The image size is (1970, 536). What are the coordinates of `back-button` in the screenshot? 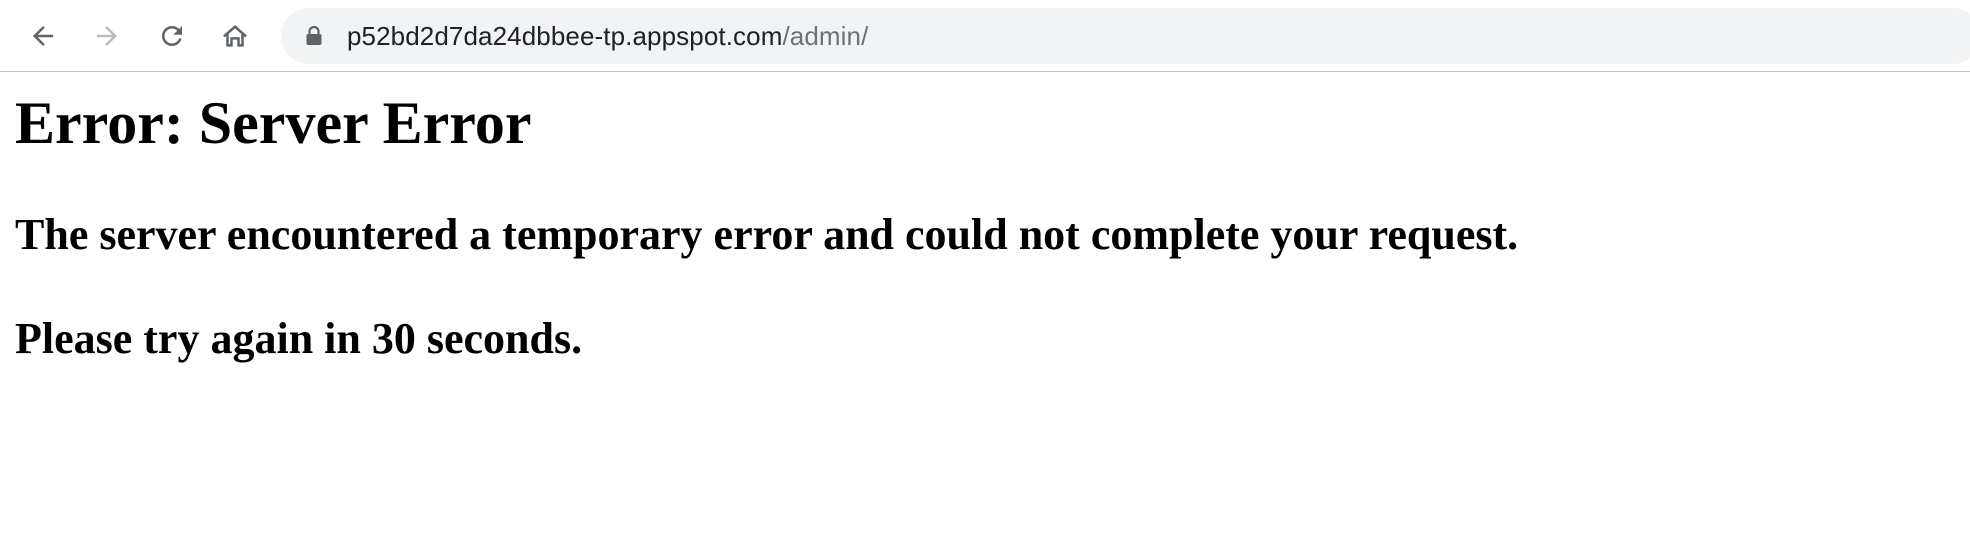 It's located at (43, 36).